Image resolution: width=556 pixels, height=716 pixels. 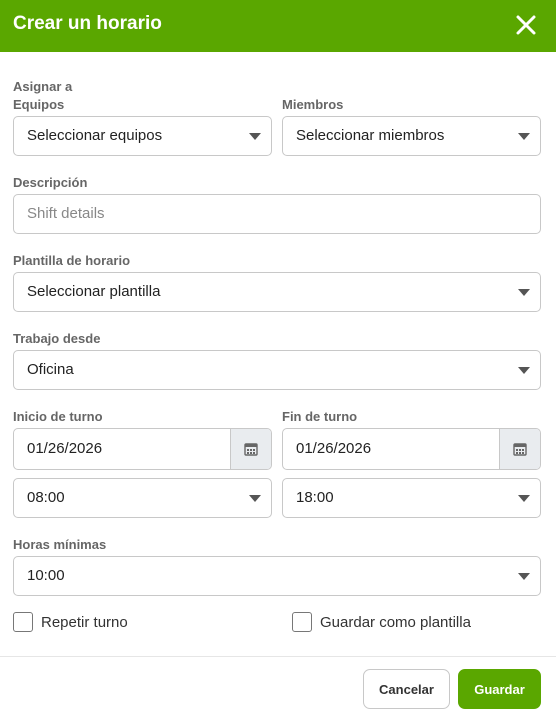 I want to click on min-hours-select: 10:00, so click(x=277, y=576).